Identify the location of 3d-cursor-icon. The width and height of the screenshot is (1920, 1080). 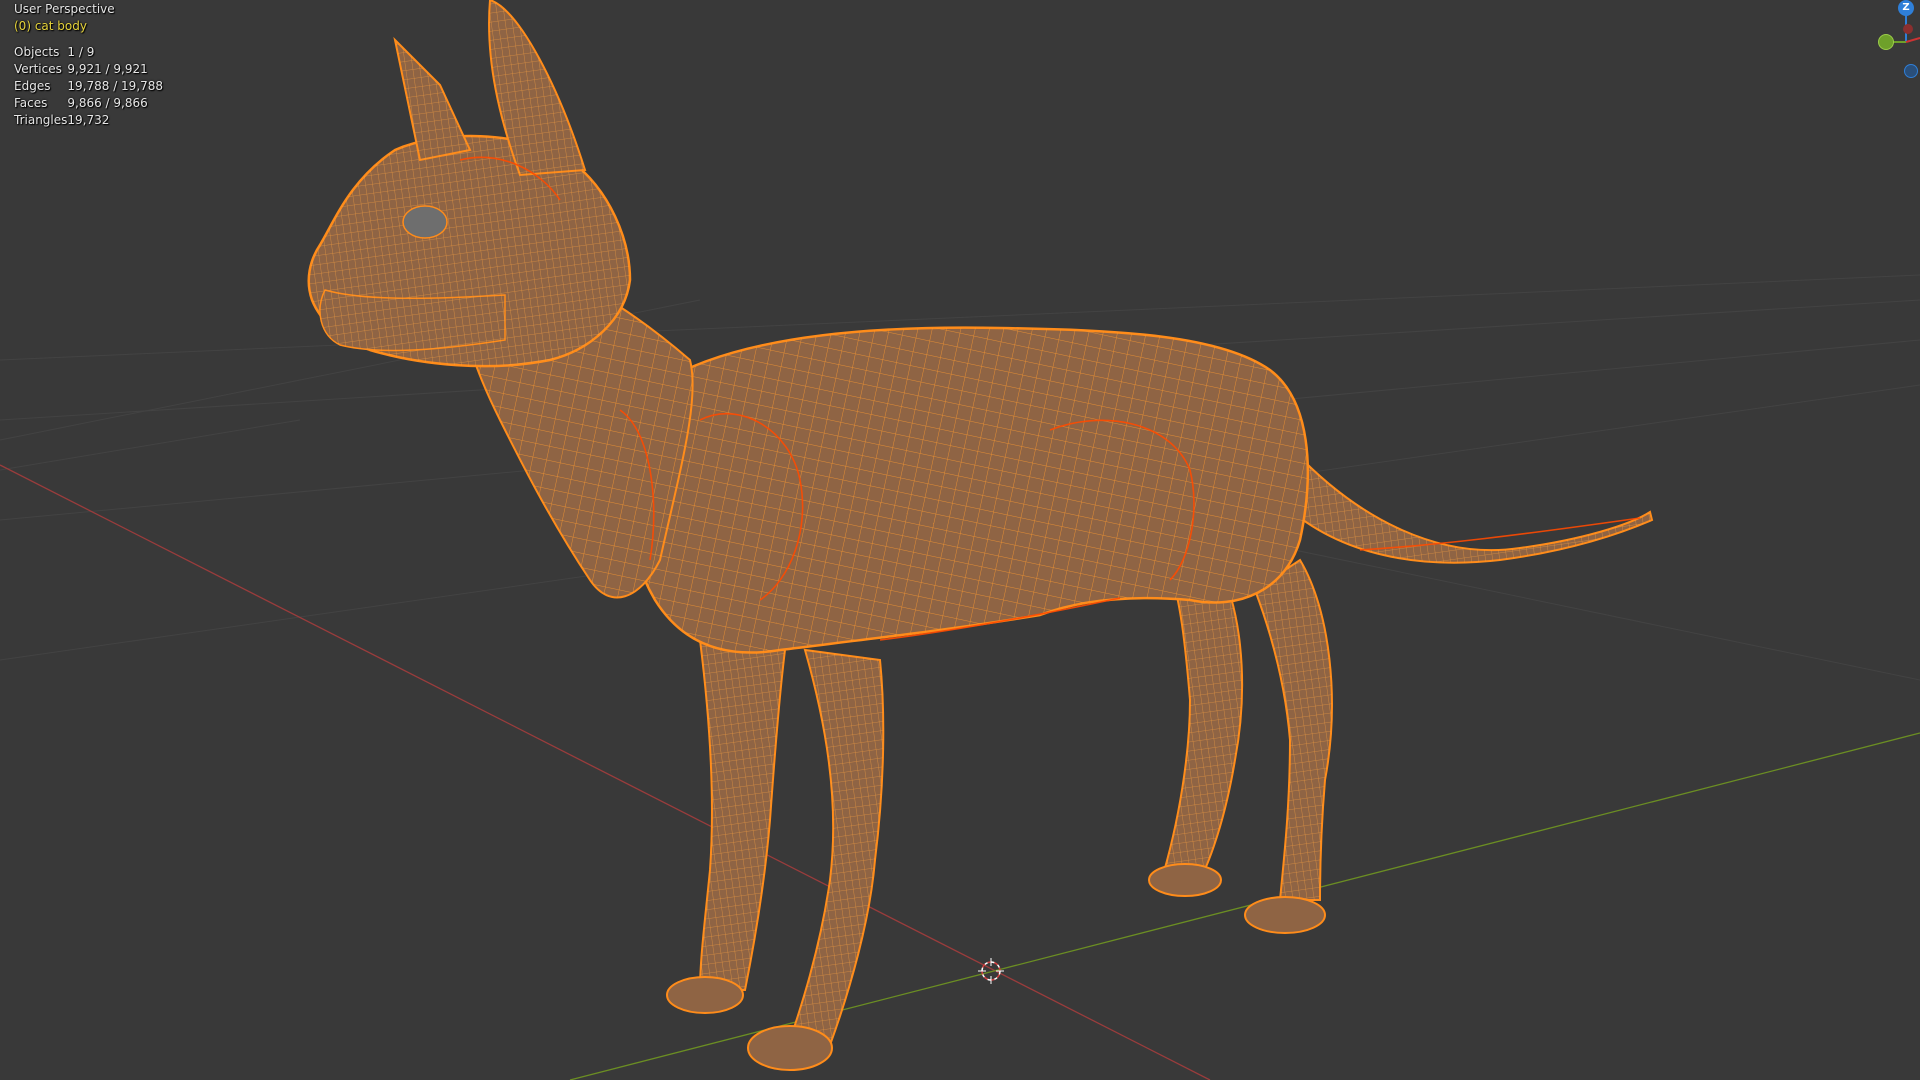
(991, 971).